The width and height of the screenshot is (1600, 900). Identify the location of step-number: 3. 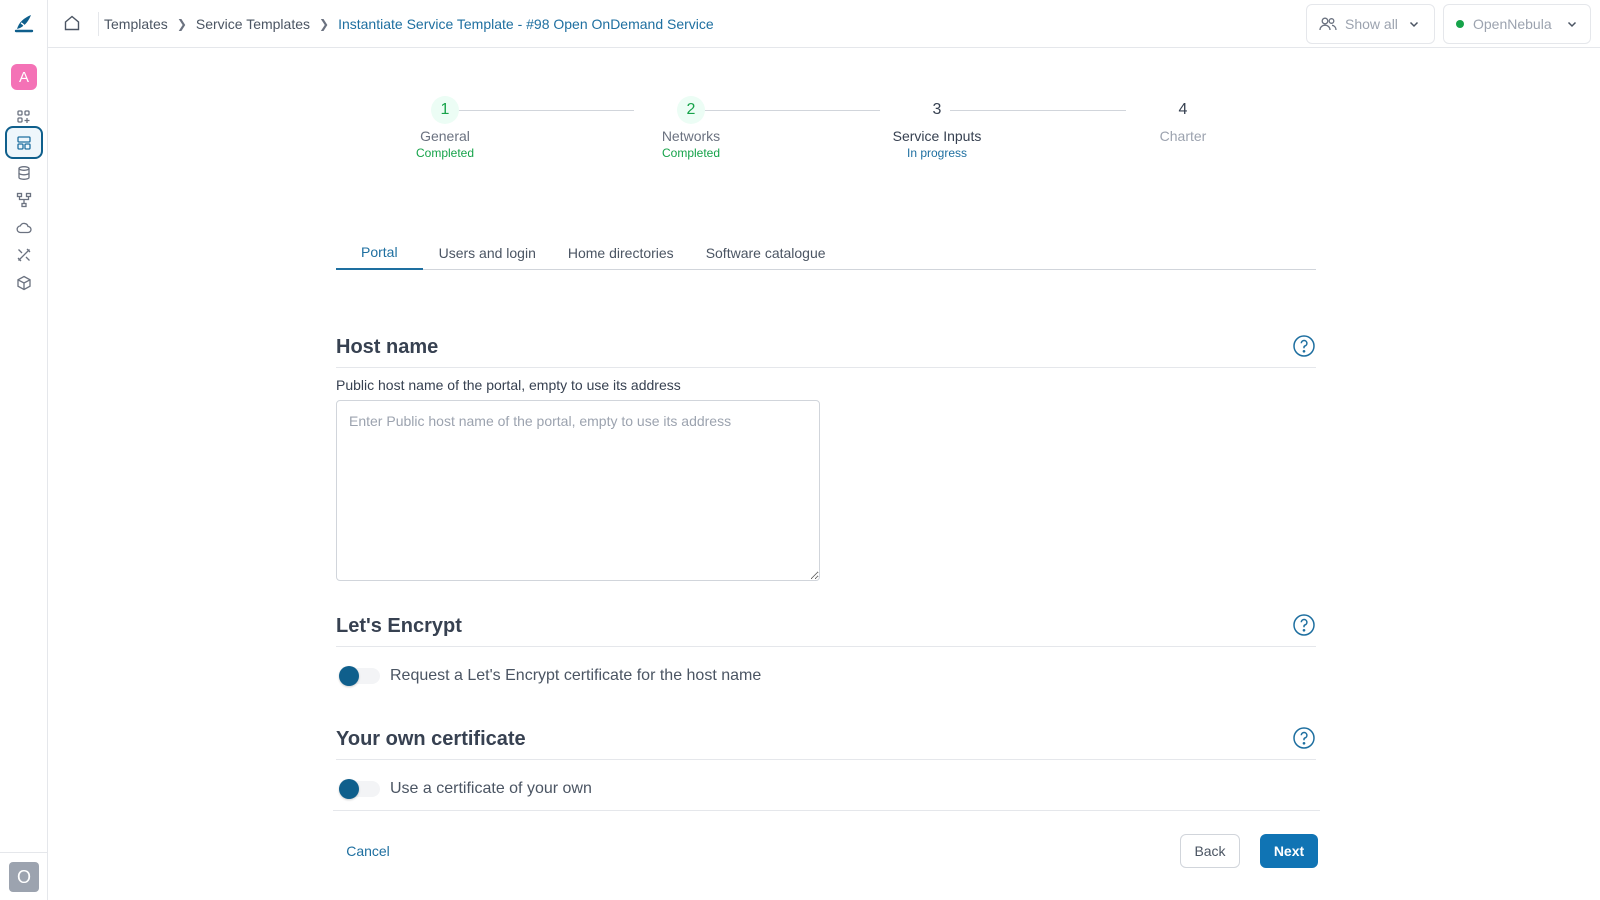
(937, 109).